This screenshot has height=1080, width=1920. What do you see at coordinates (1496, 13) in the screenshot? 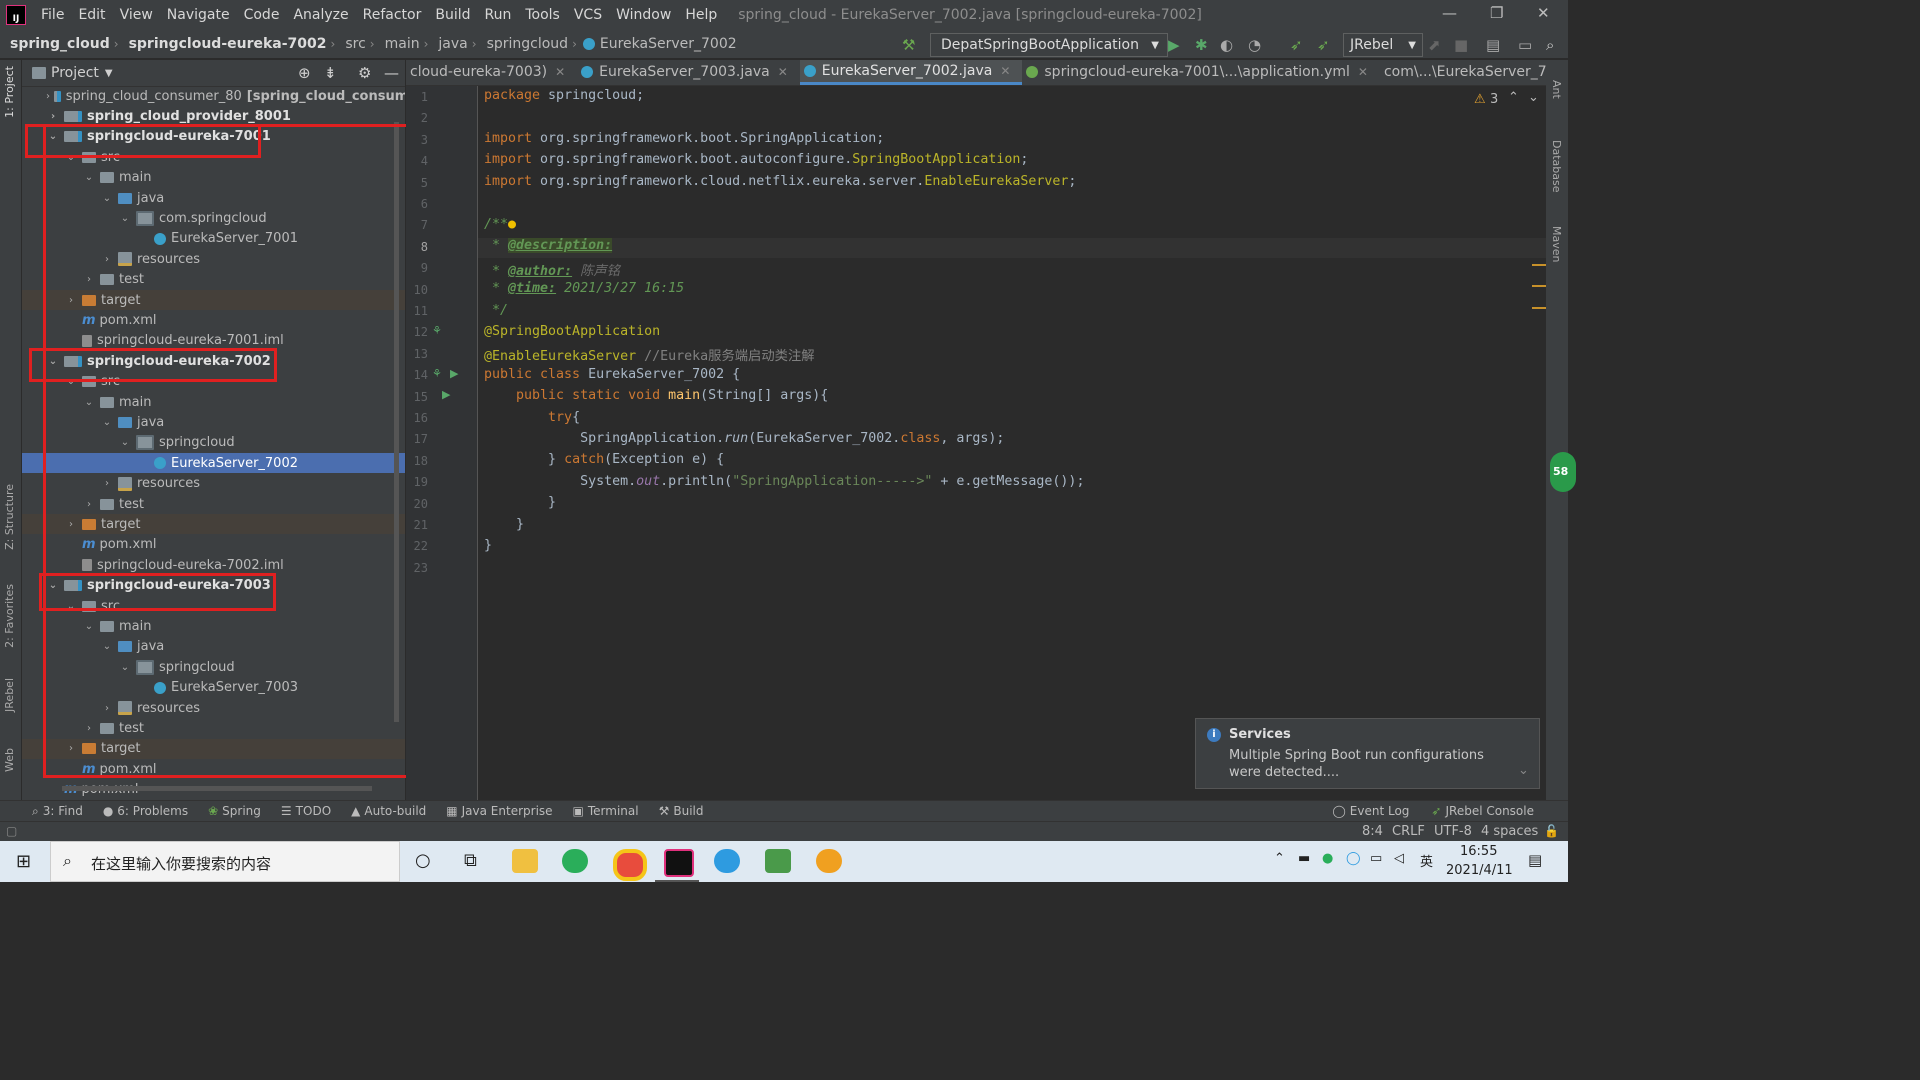
I see `restore-icon: ❐` at bounding box center [1496, 13].